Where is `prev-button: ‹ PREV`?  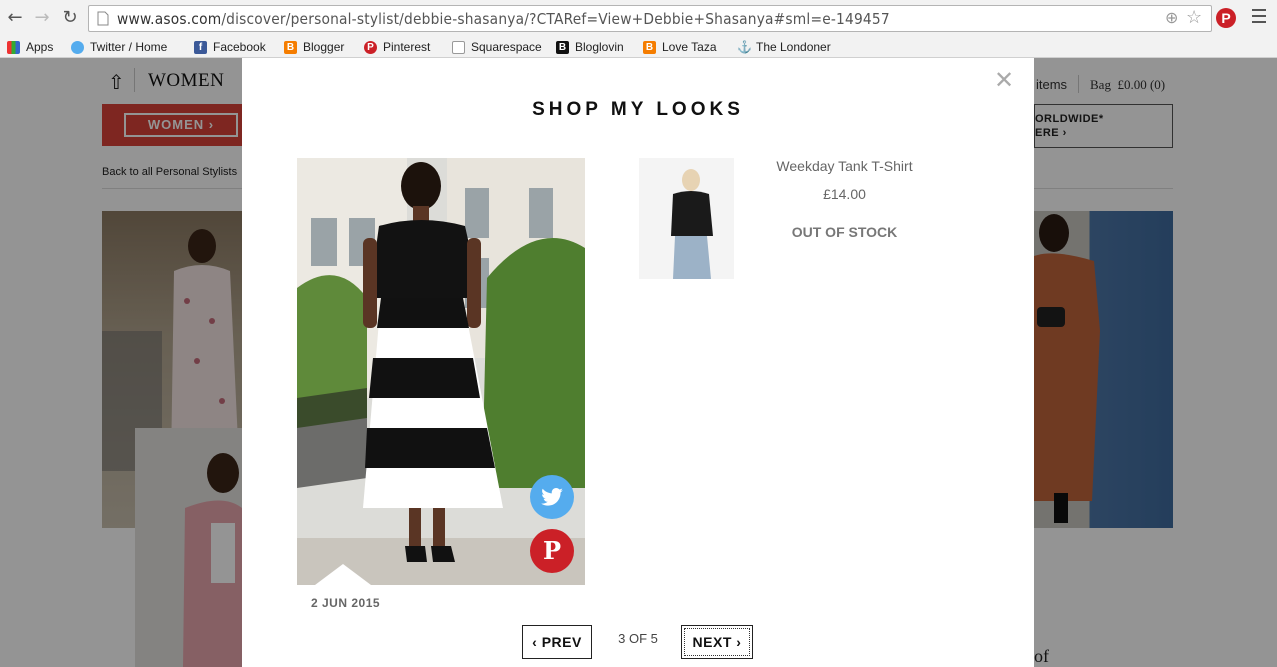 prev-button: ‹ PREV is located at coordinates (557, 642).